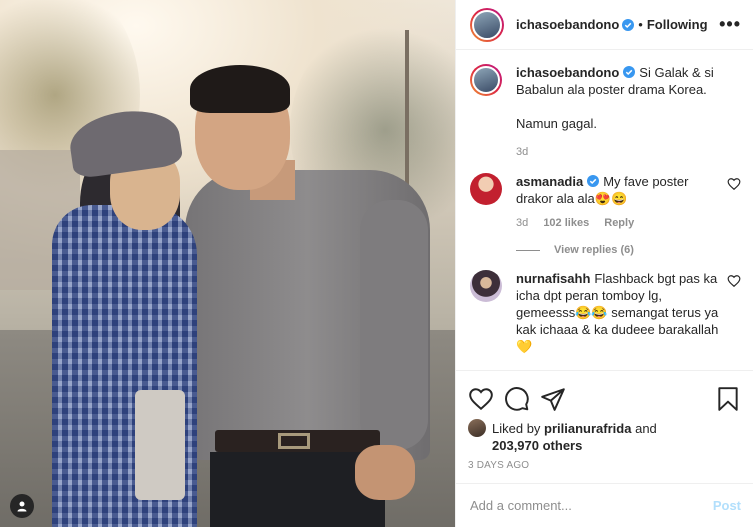 The image size is (753, 527). Describe the element at coordinates (294, 441) in the screenshot. I see `photo-man-buckle` at that location.